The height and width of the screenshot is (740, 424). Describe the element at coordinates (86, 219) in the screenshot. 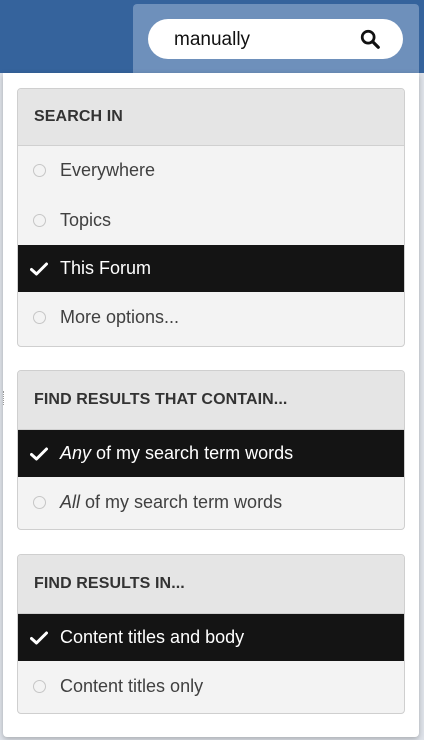

I see `option-label: Topics` at that location.